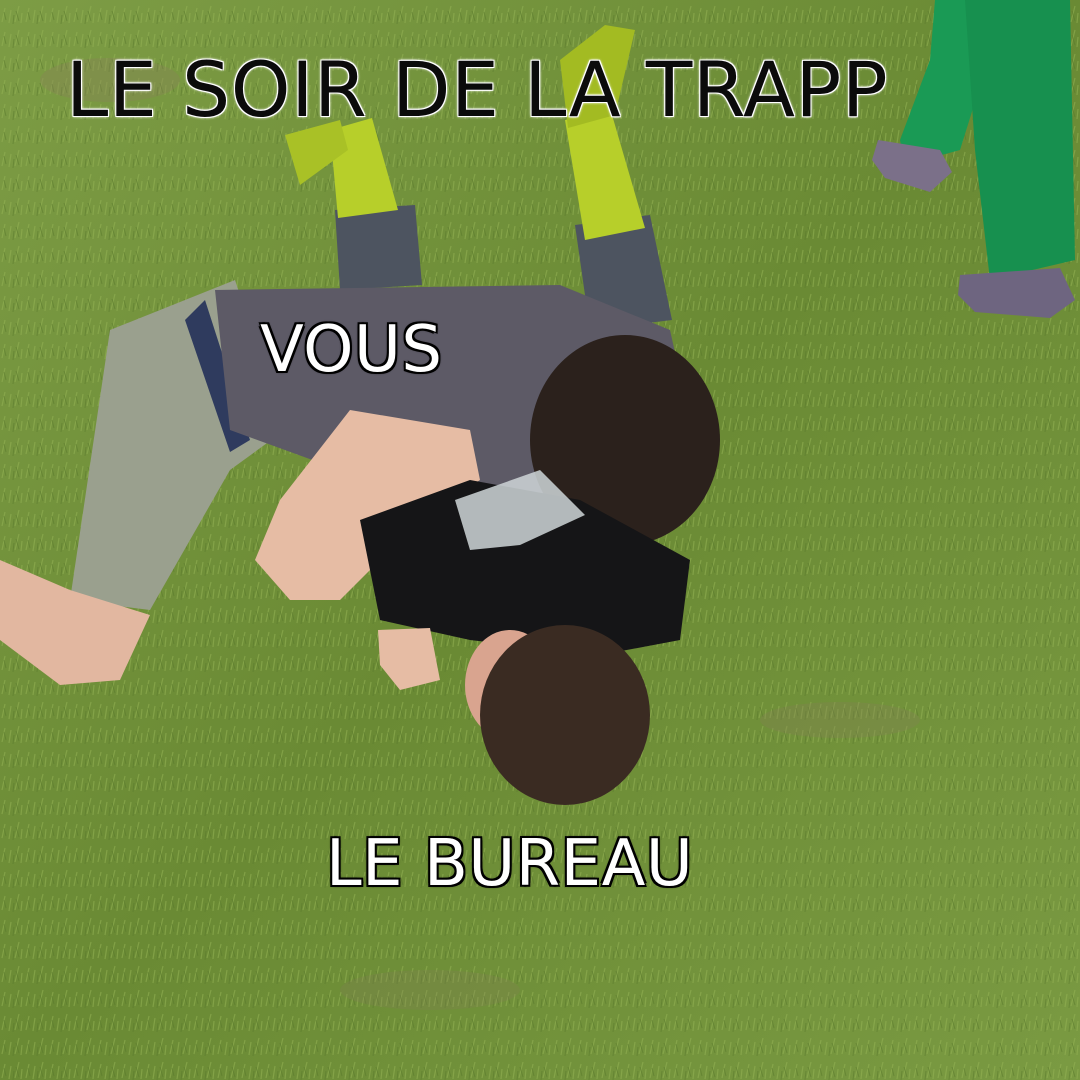  Describe the element at coordinates (510, 864) in the screenshot. I see `label-office: LE BUREAU` at that location.